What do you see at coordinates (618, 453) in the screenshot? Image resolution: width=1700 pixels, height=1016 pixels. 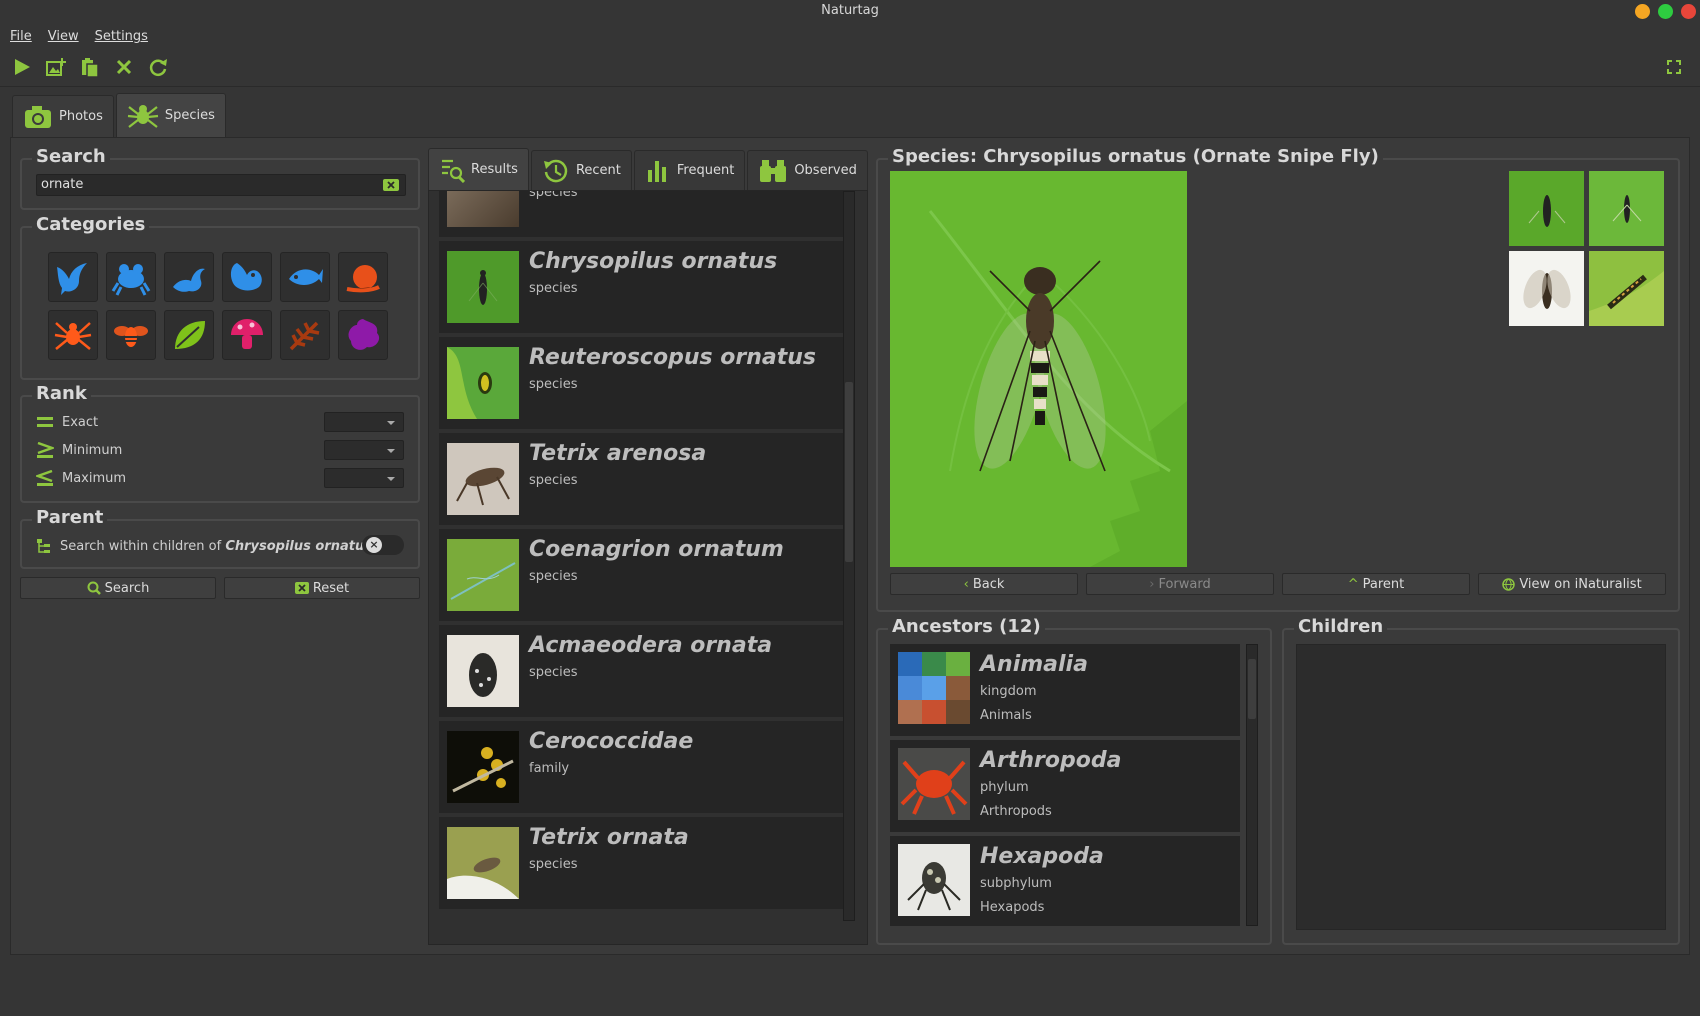 I see `result-name: Tetrix arenosa` at bounding box center [618, 453].